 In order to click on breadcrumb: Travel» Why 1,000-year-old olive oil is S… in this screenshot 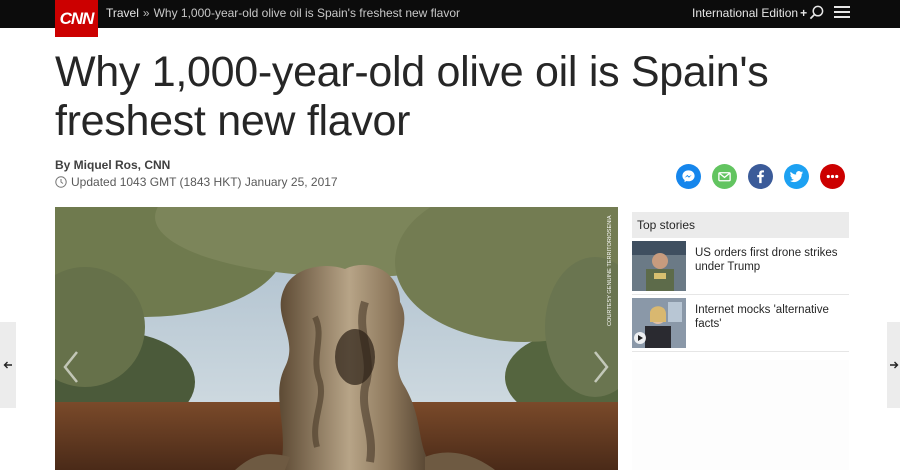, I will do `click(283, 13)`.